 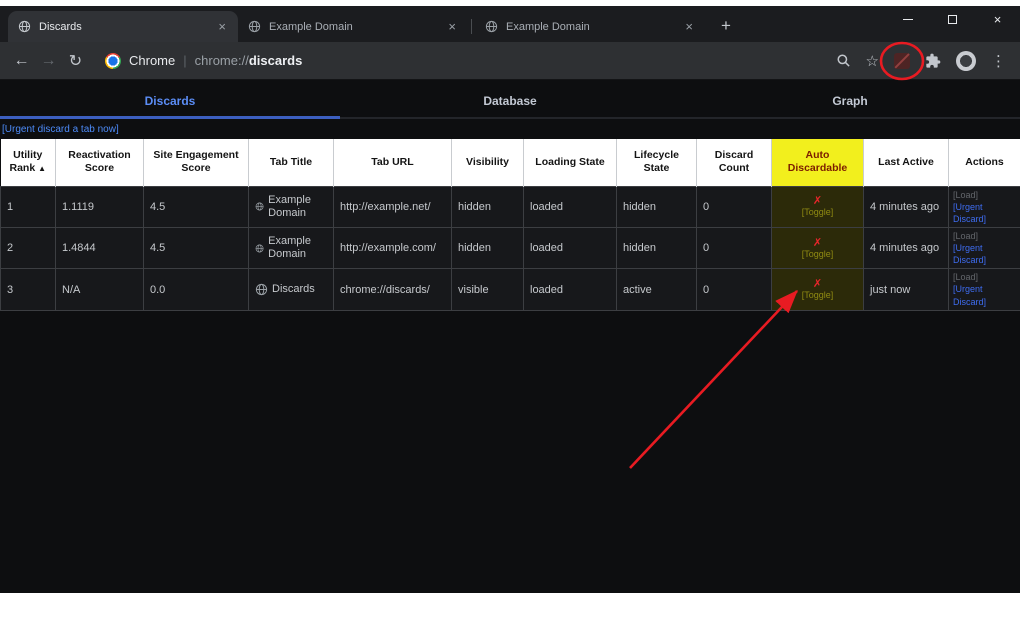 I want to click on zoom-icon, so click(x=843, y=60).